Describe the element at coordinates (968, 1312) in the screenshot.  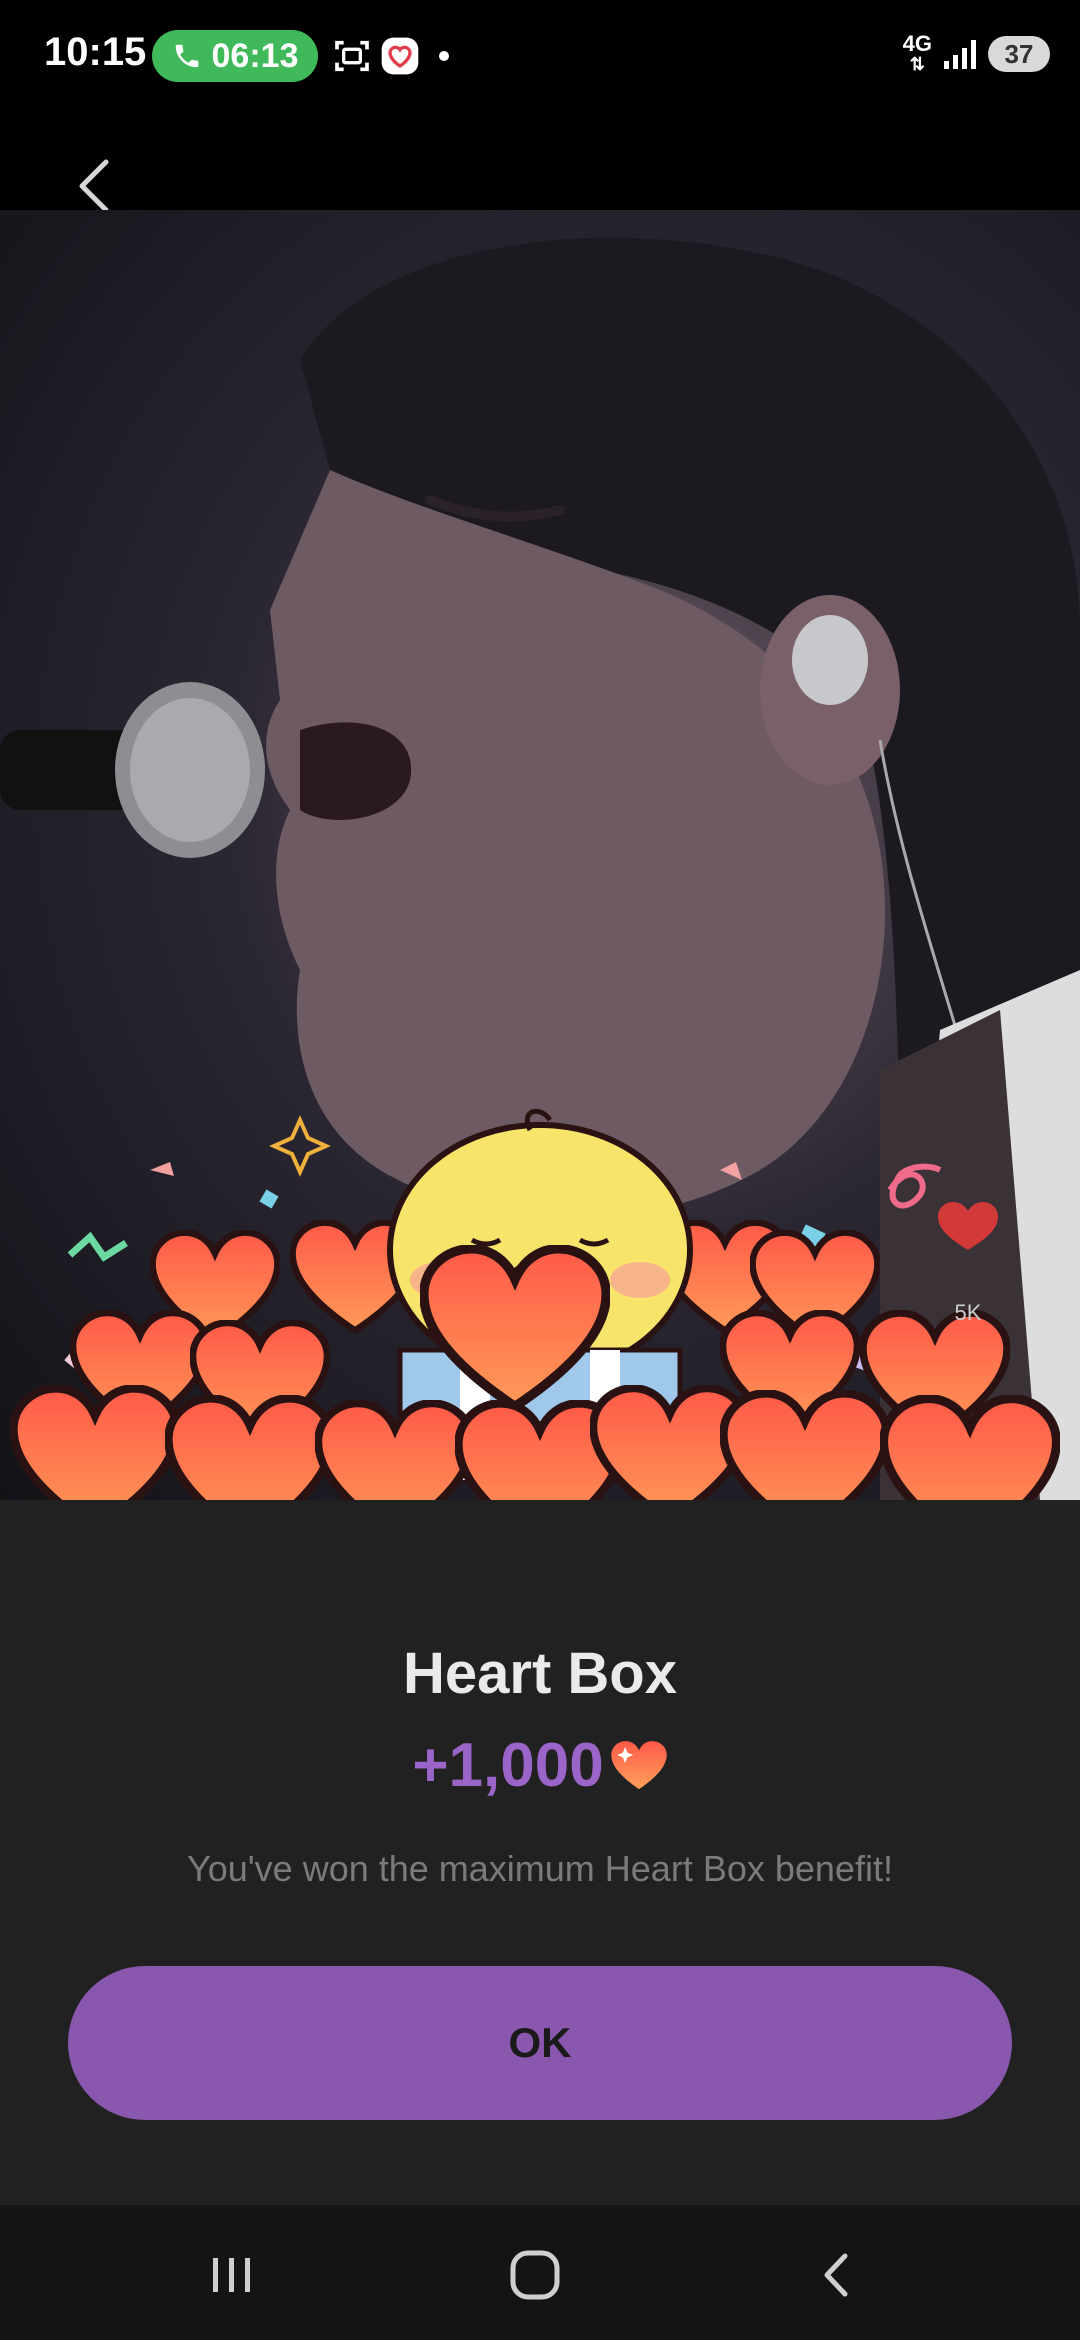
I see `like-count: 5K` at that location.